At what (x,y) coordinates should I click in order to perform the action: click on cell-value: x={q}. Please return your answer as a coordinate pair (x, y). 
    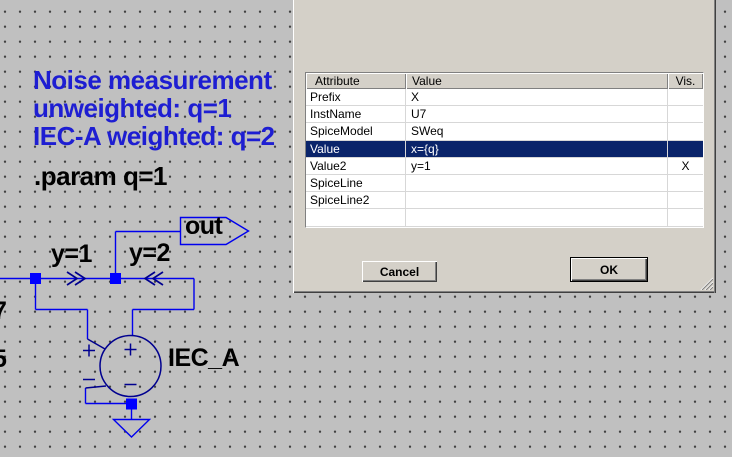
    Looking at the image, I should click on (537, 148).